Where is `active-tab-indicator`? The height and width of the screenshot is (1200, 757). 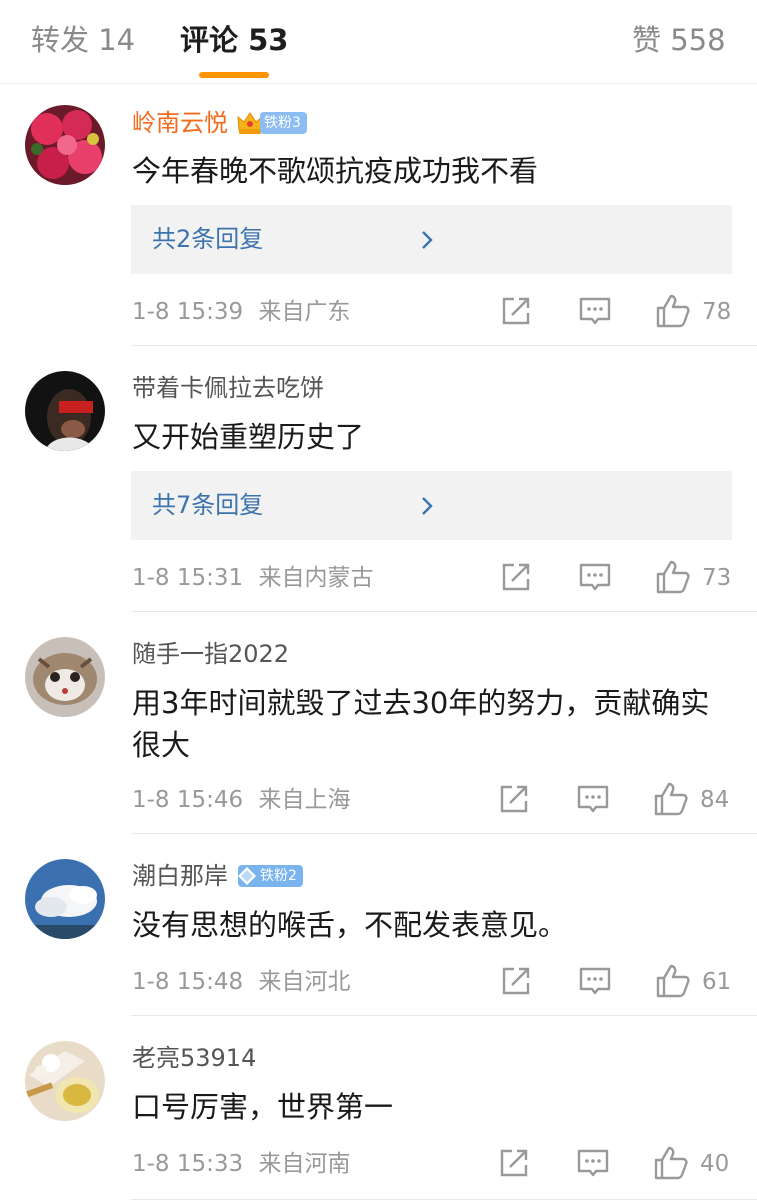
active-tab-indicator is located at coordinates (234, 75).